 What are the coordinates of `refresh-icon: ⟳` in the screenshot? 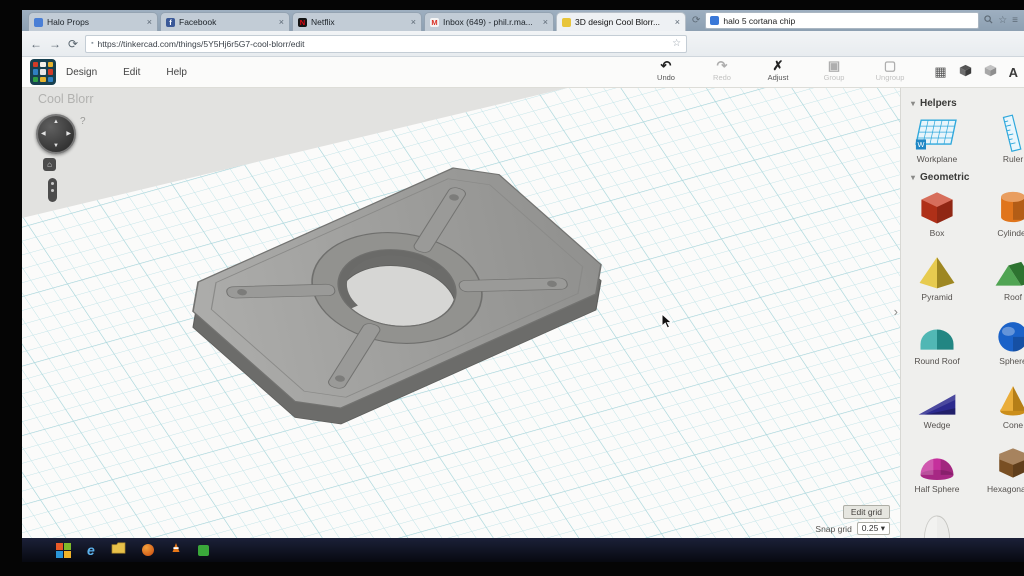 It's located at (696, 20).